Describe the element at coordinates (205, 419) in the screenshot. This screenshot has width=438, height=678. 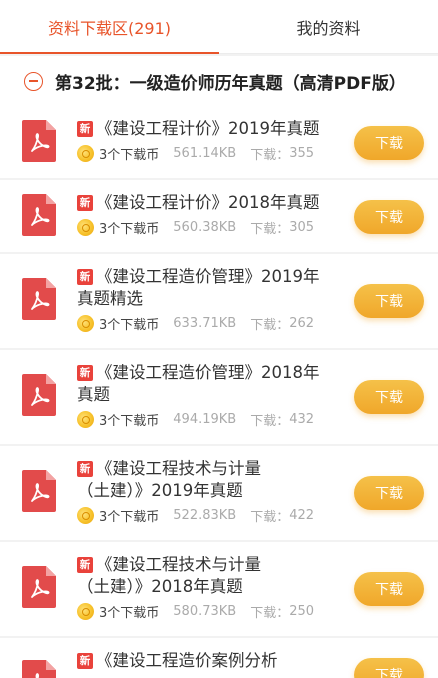
I see `file-size: 494.19KB` at that location.